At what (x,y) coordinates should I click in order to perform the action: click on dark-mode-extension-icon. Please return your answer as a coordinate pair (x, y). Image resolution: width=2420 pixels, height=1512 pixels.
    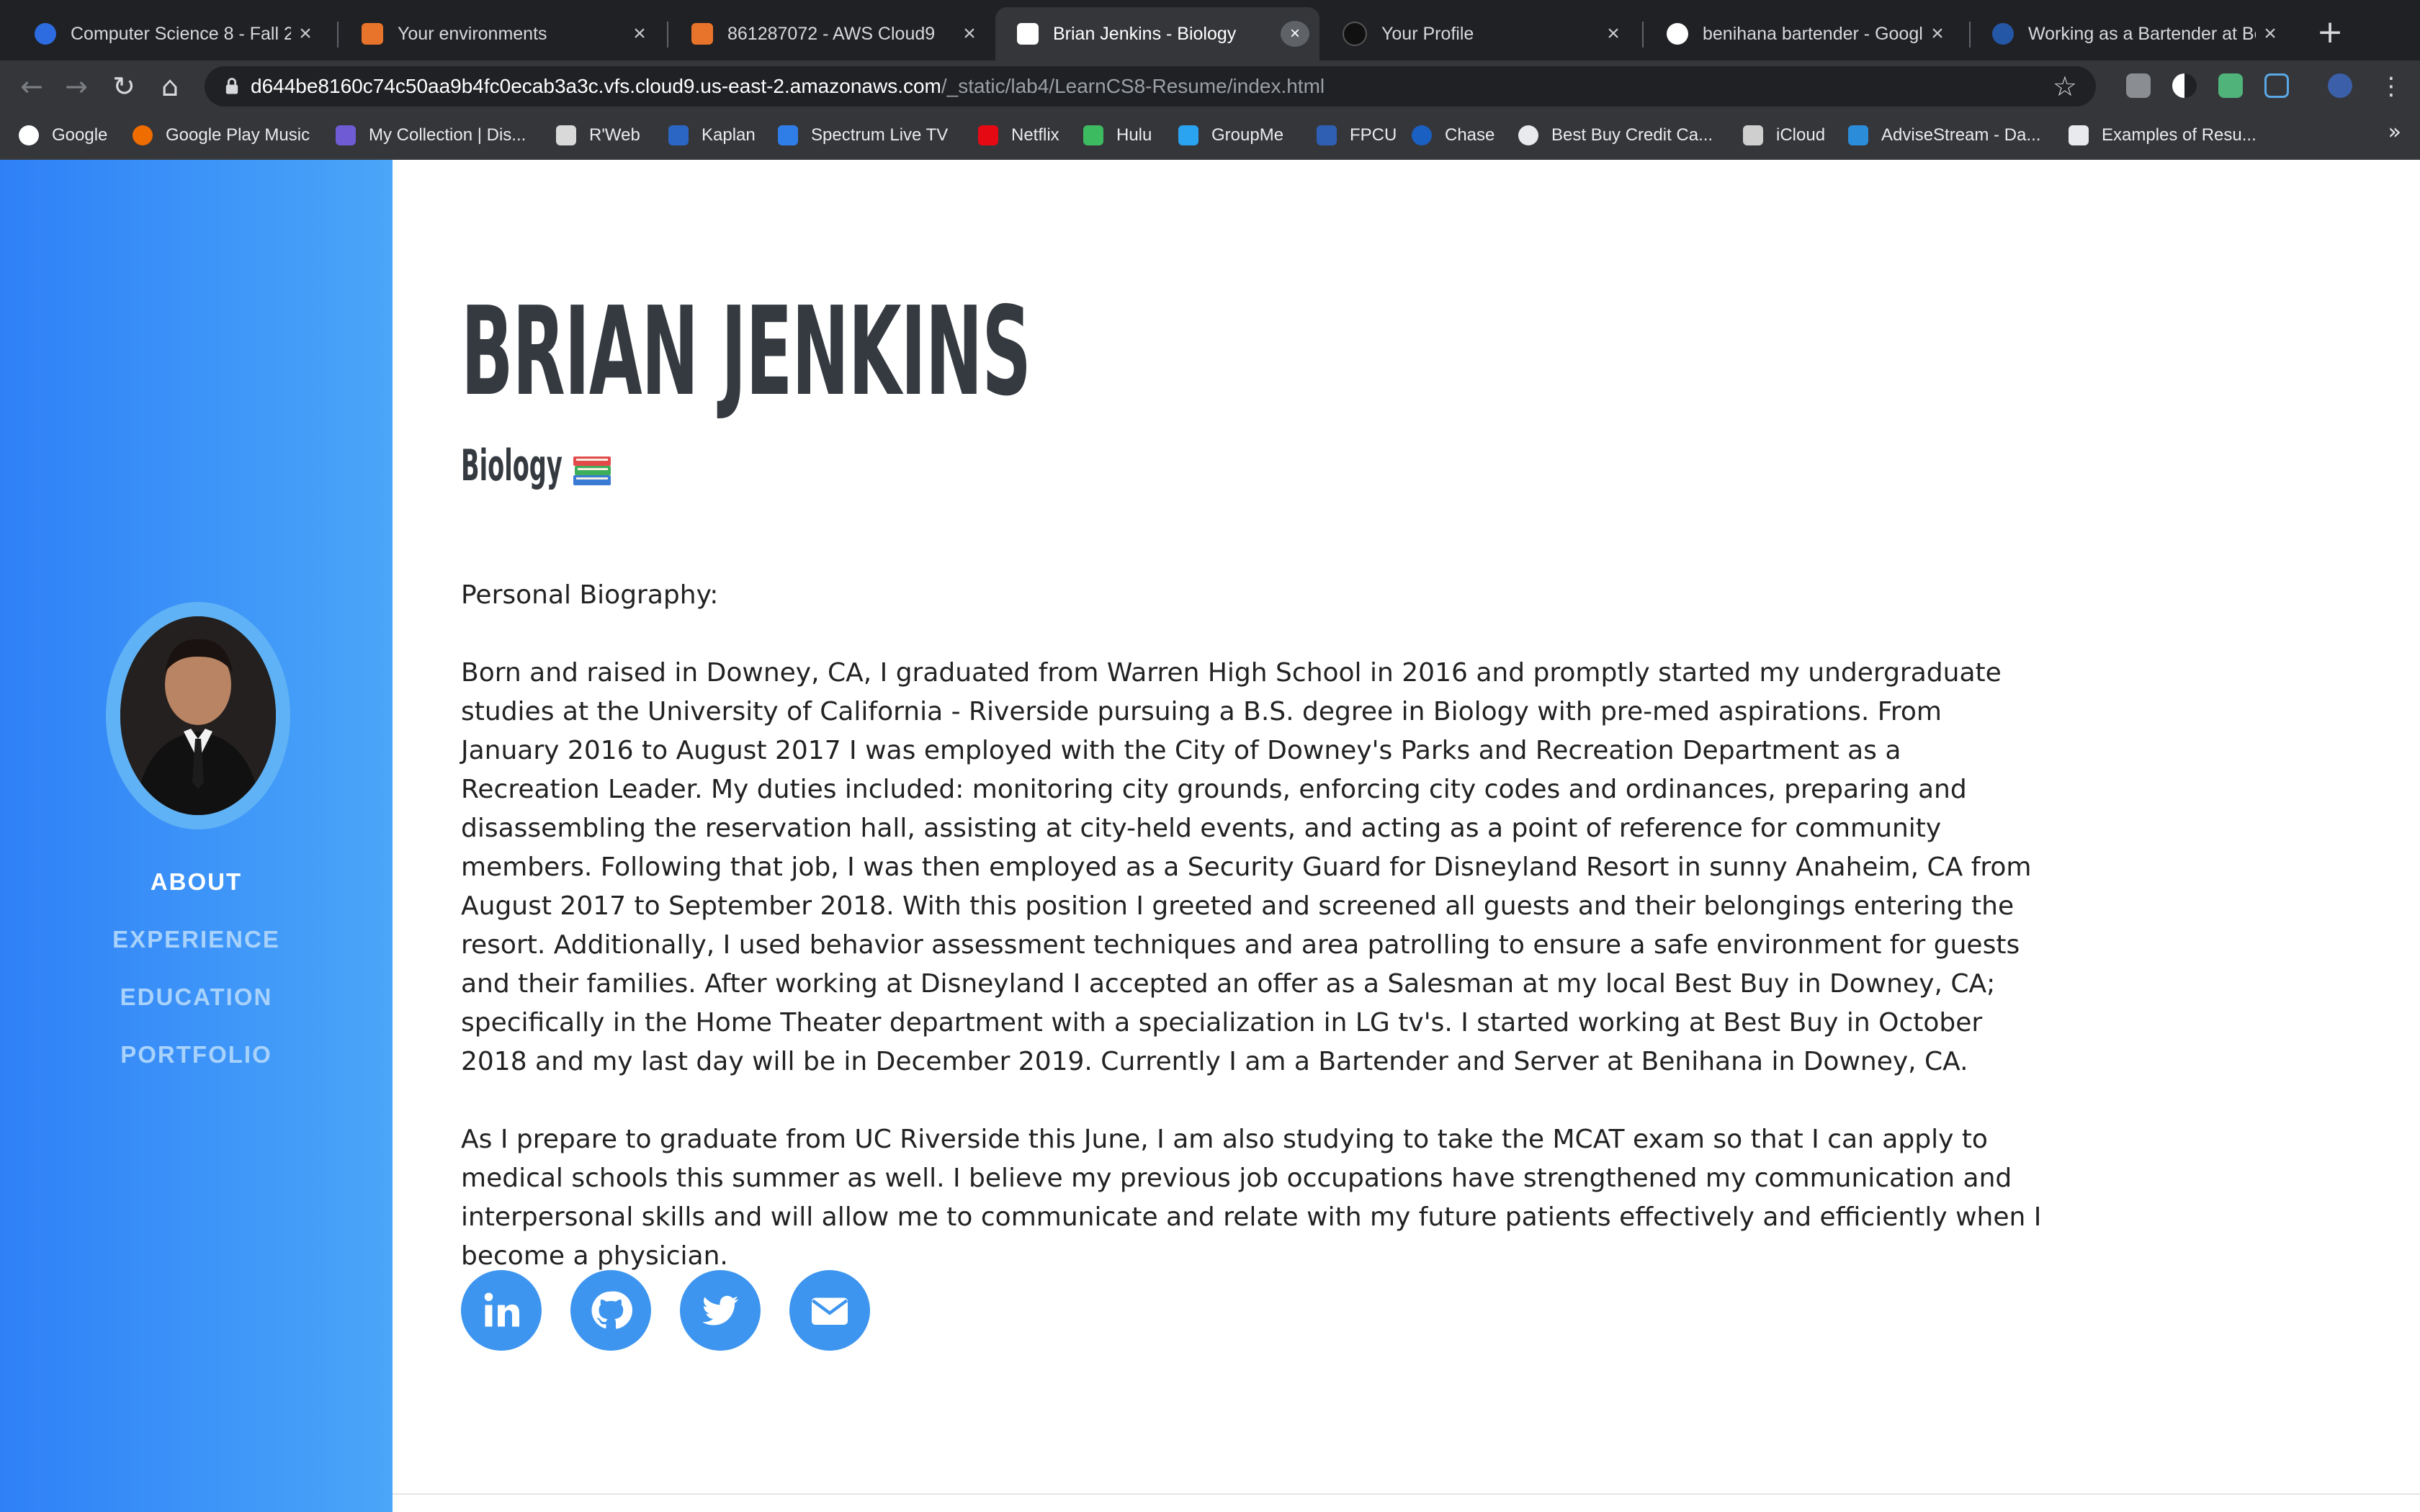
    Looking at the image, I should click on (2184, 85).